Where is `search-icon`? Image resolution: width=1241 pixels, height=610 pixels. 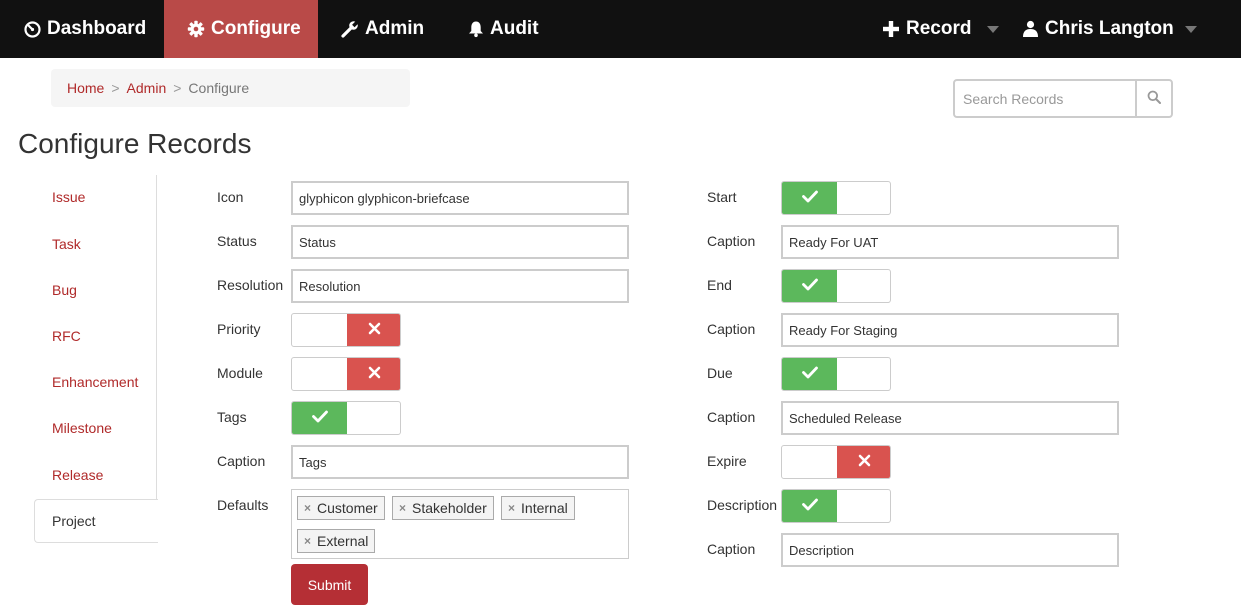
search-icon is located at coordinates (1154, 98).